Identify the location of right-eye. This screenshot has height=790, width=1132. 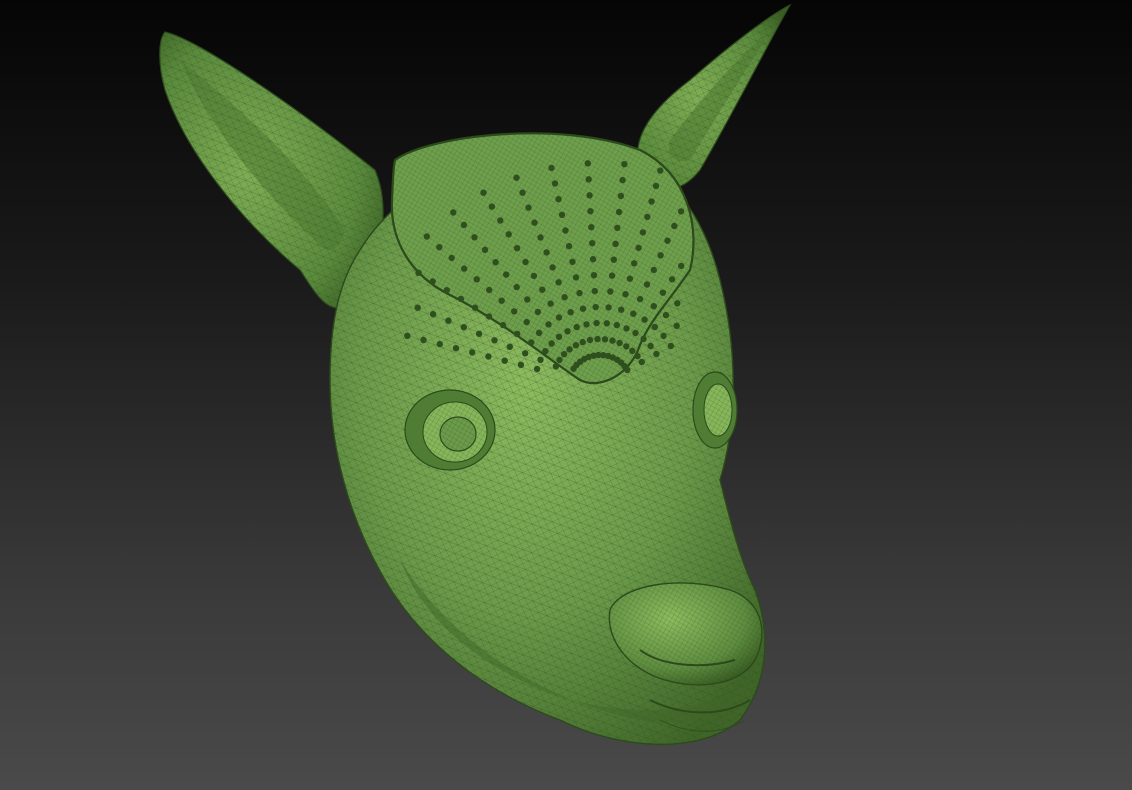
(715, 410).